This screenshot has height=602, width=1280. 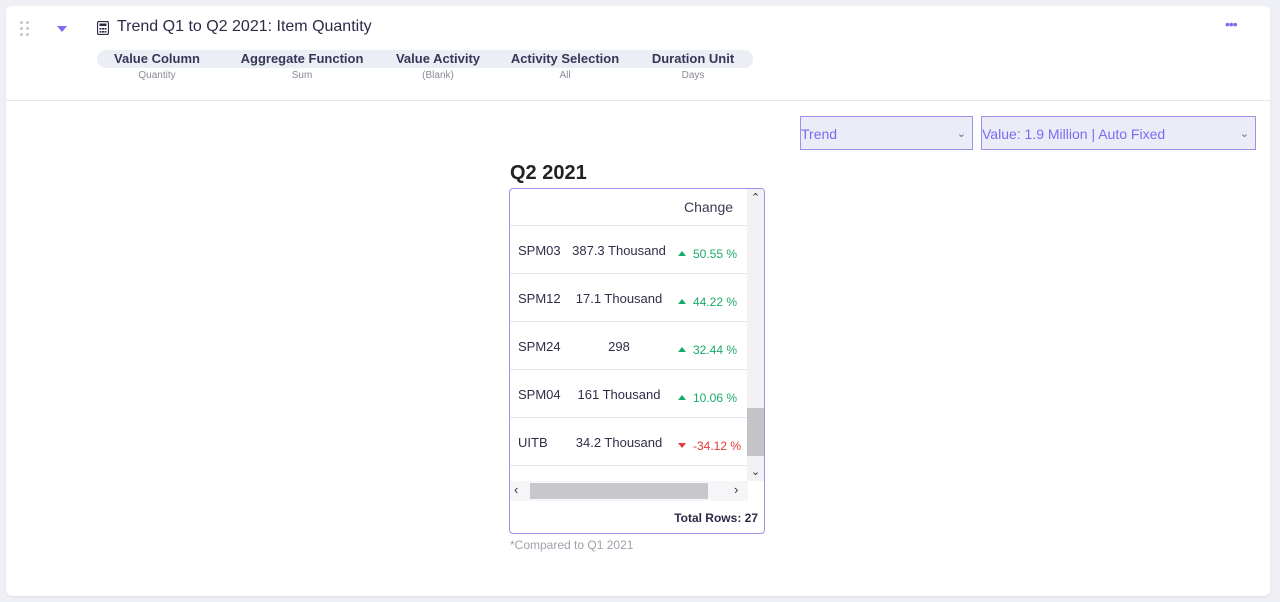 I want to click on param-aggregate-function: Aggregate Function Sum, so click(x=302, y=65).